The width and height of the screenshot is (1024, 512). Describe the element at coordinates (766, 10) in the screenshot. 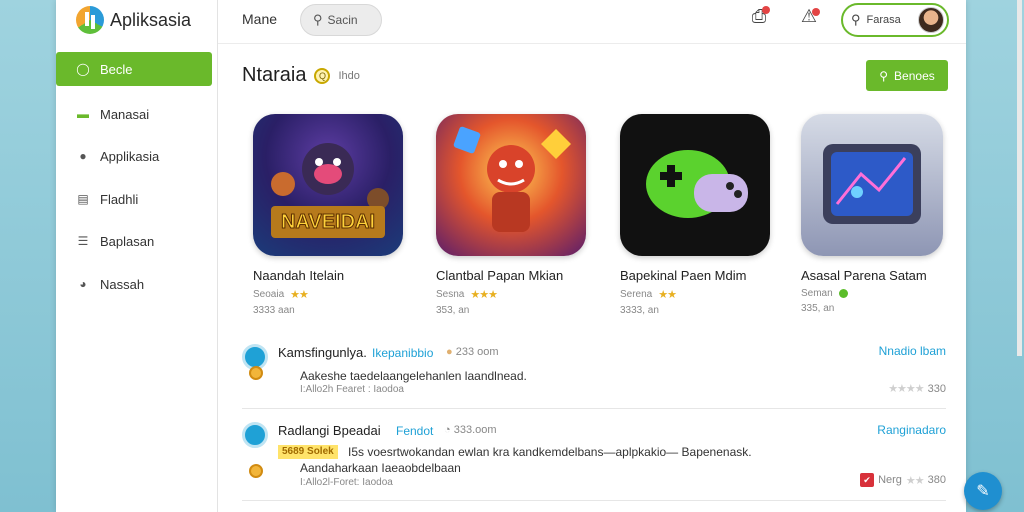

I see `notification-badge` at that location.